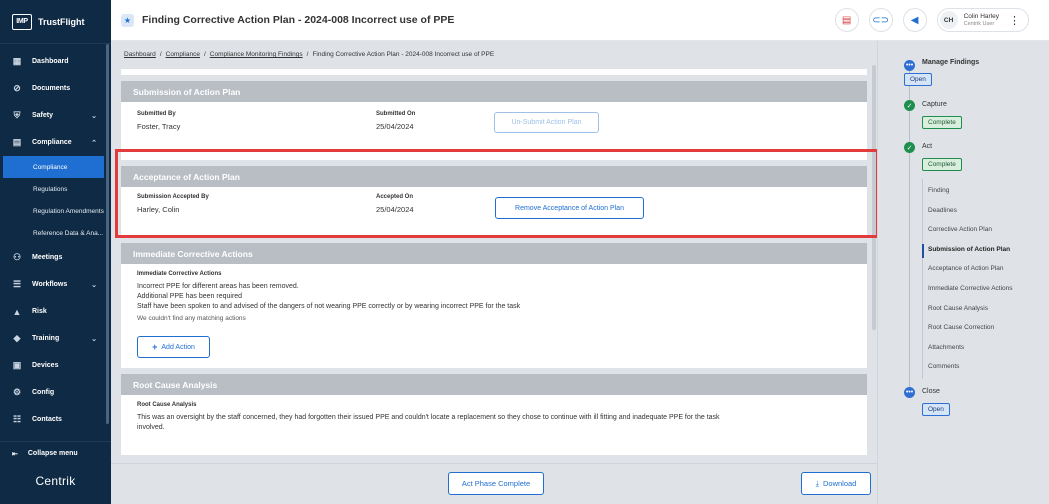 This screenshot has height=504, width=1049. Describe the element at coordinates (569, 208) in the screenshot. I see `remove-acceptance-button: Remove Acceptance of Action Plan` at that location.